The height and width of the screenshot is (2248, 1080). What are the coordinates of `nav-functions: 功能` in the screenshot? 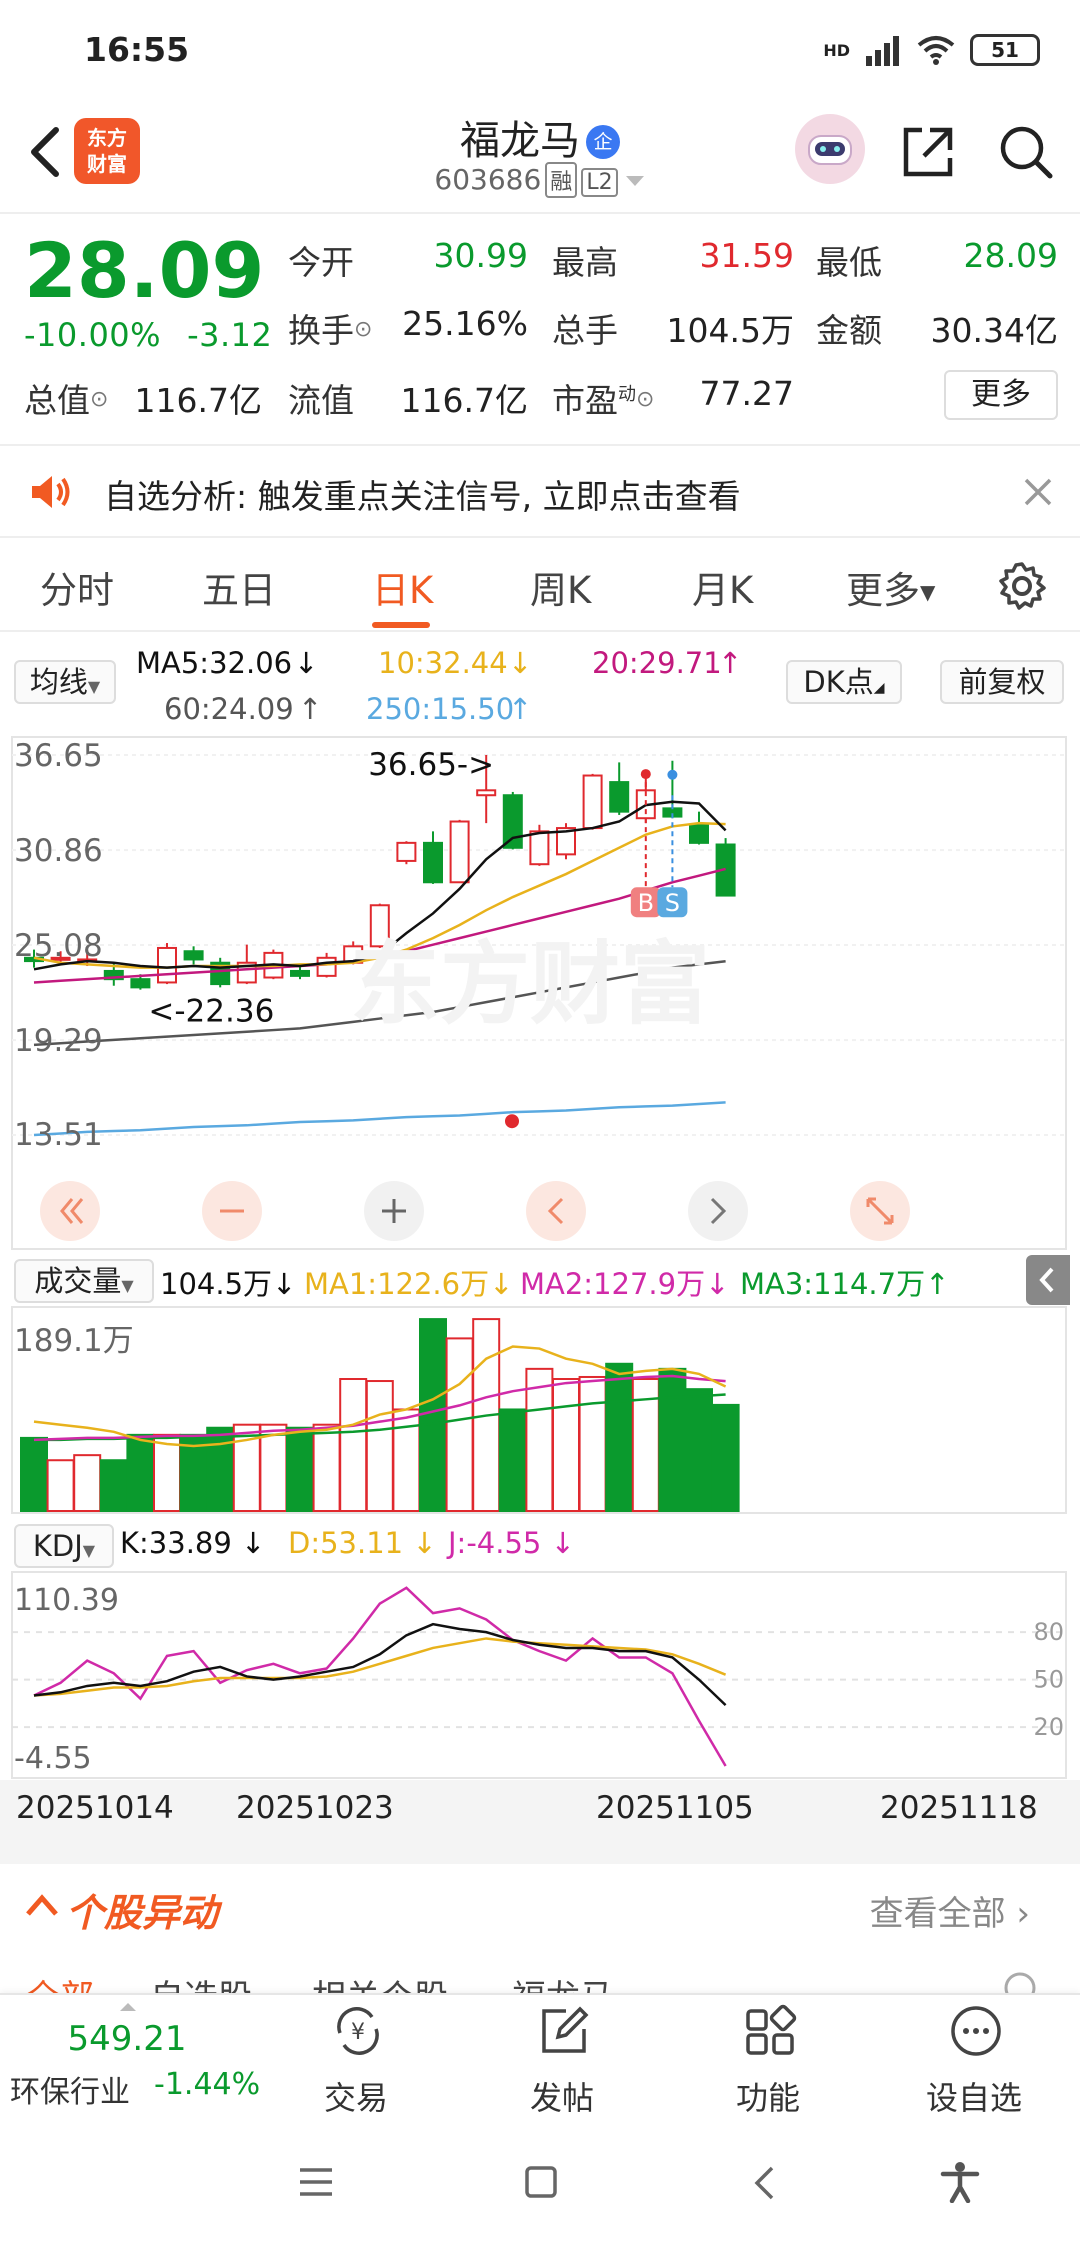 It's located at (768, 2057).